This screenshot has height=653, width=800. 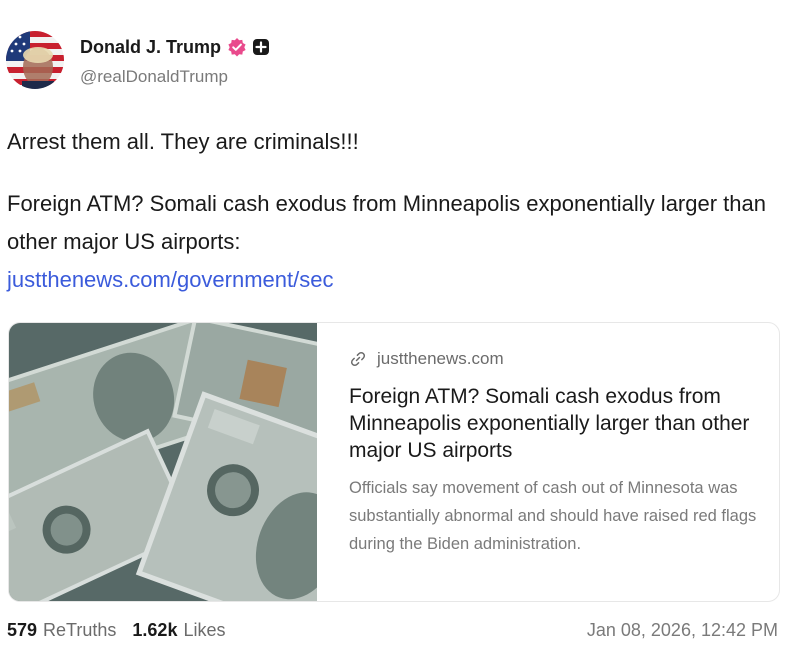 I want to click on retruths-stat: 579 ReTruths, so click(x=61, y=630).